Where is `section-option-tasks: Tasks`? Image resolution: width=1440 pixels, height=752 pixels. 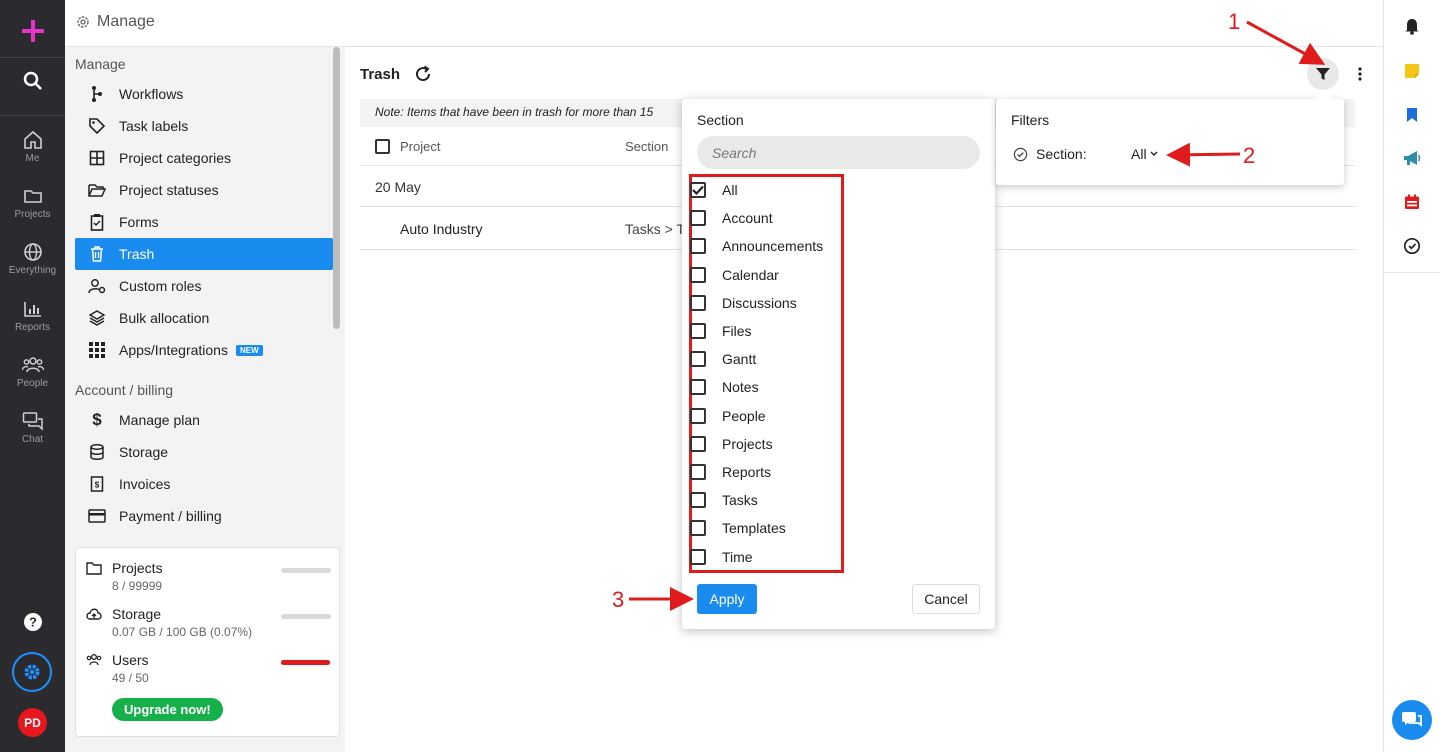
section-option-tasks: Tasks is located at coordinates (724, 500).